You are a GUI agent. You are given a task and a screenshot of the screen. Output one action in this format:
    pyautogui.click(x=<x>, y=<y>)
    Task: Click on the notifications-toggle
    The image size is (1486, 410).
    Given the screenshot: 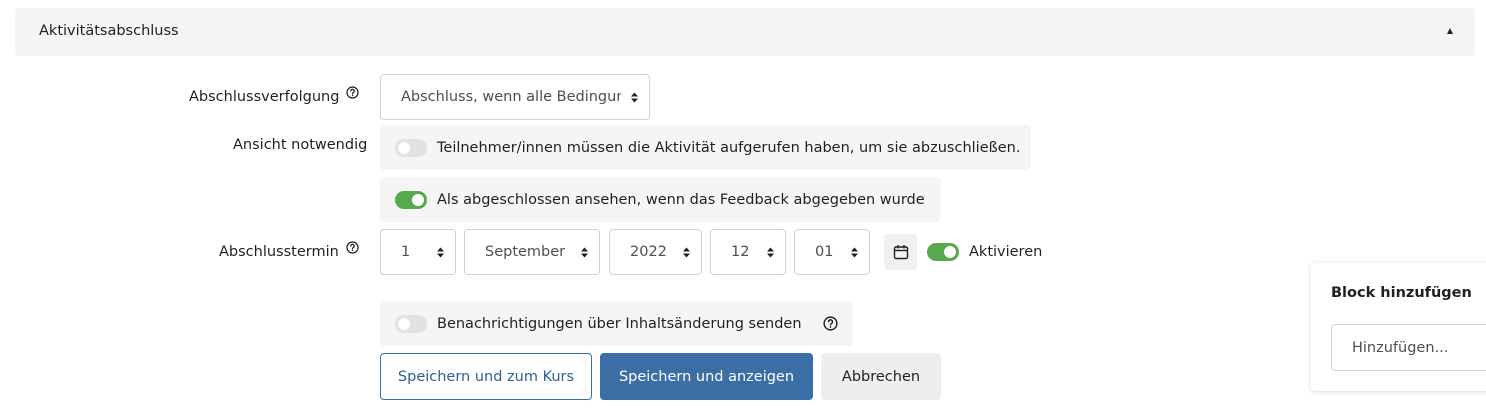 What is the action you would take?
    pyautogui.click(x=411, y=323)
    